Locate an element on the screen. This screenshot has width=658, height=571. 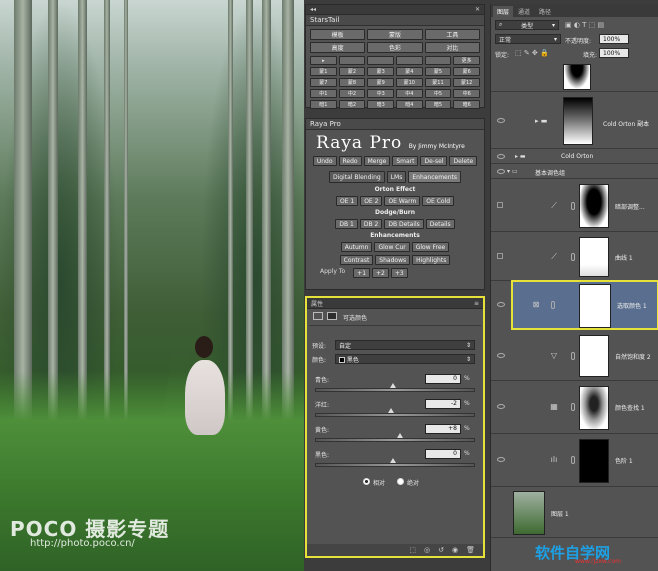
starstail-small-button: 暗4 is located at coordinates (409, 104).